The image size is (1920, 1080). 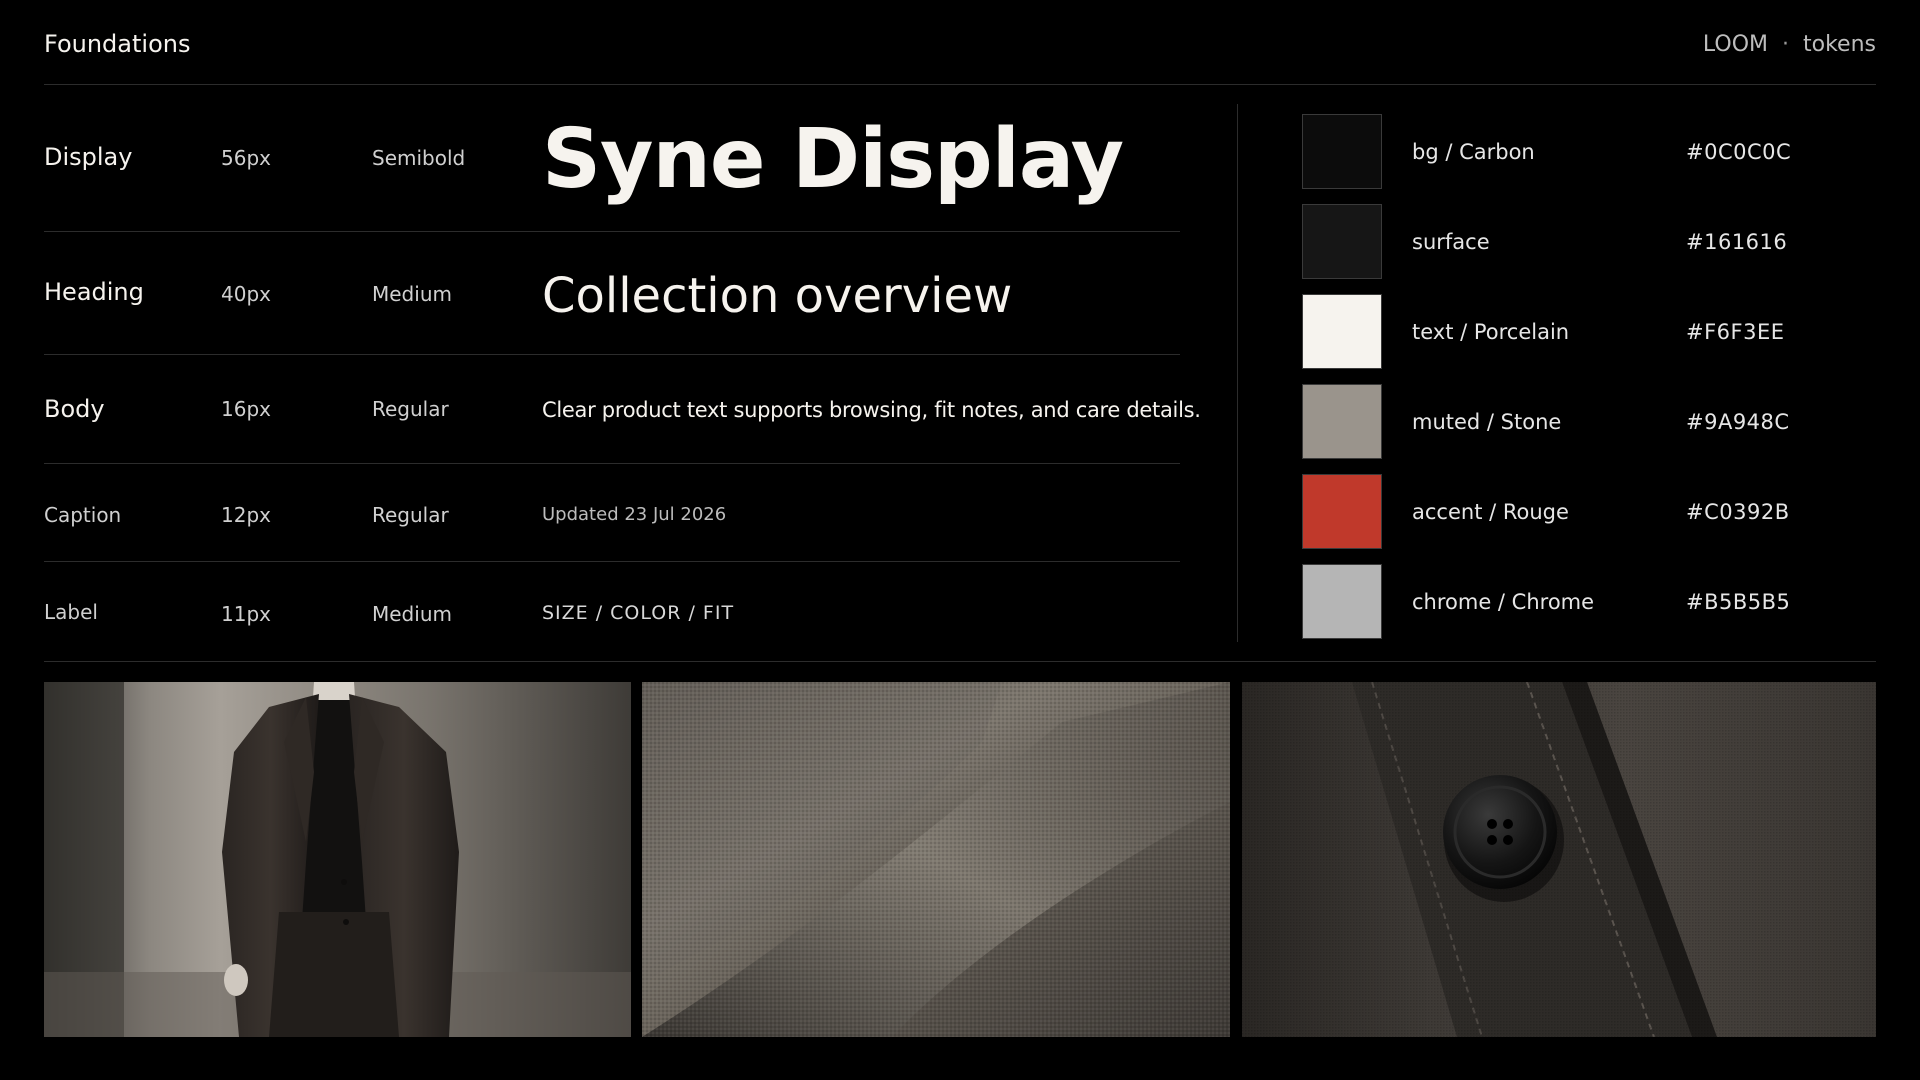 I want to click on swatch-porcelain: text / Porcelain #F6F3EE, so click(x=1589, y=339).